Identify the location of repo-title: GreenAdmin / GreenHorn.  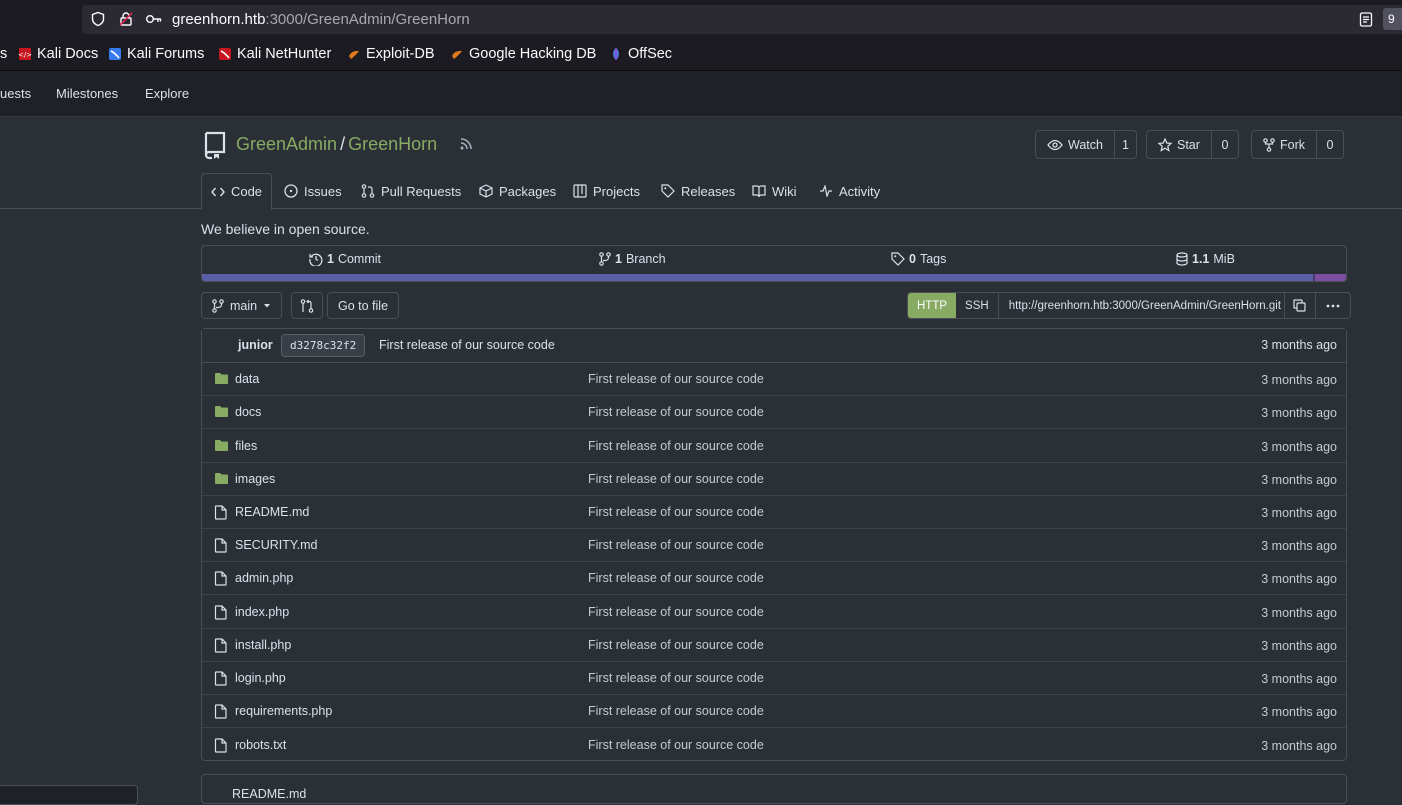
(336, 144).